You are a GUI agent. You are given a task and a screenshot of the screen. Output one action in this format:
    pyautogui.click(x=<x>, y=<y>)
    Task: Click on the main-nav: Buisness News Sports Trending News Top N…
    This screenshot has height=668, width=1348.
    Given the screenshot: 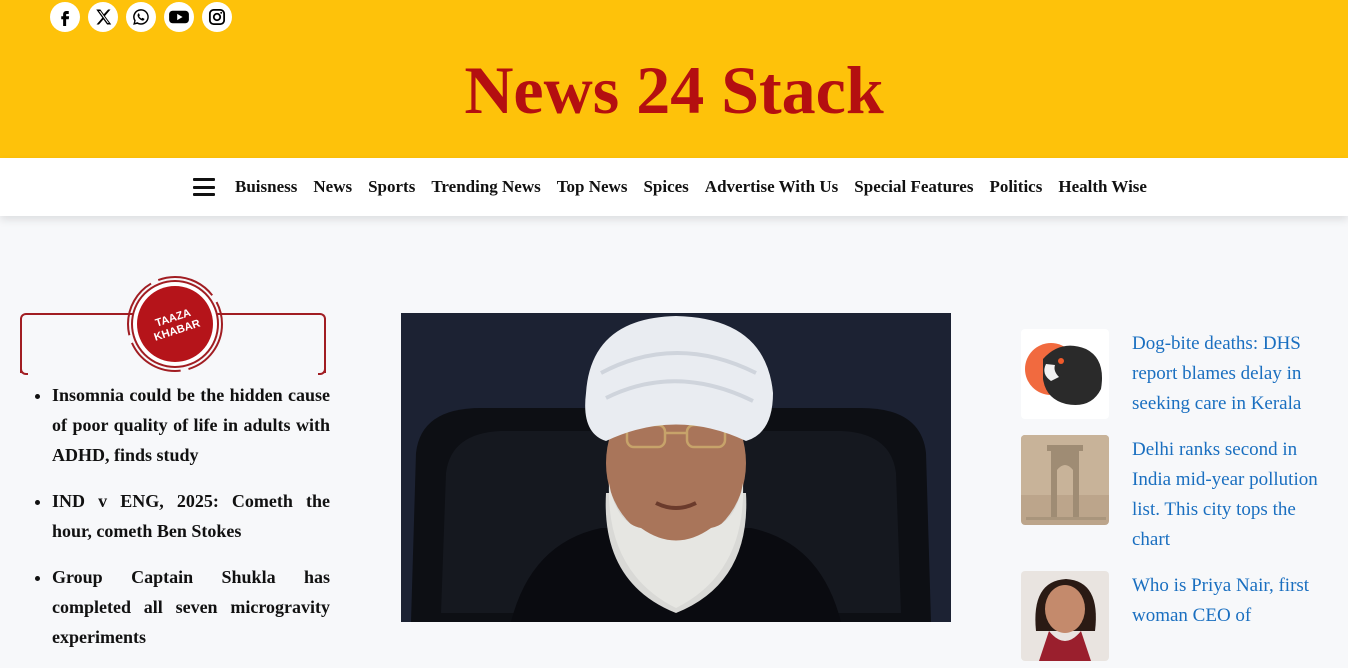 What is the action you would take?
    pyautogui.click(x=674, y=187)
    